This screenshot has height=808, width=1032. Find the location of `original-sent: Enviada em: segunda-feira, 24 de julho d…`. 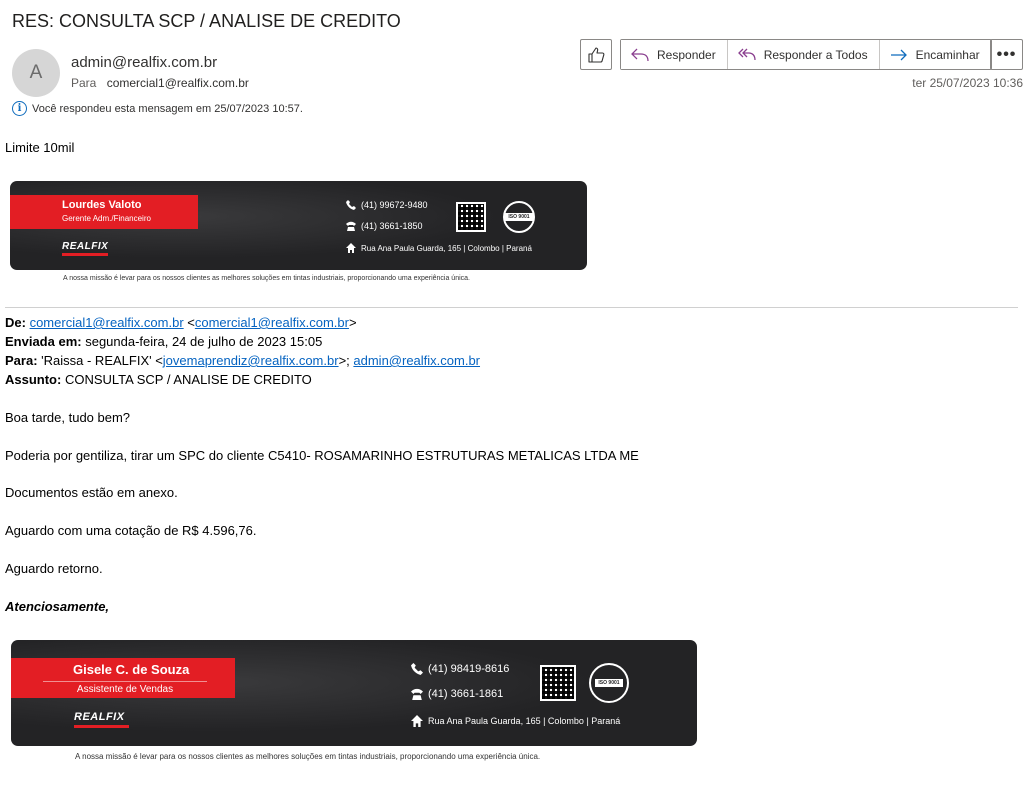

original-sent: Enviada em: segunda-feira, 24 de julho d… is located at coordinates (163, 341).